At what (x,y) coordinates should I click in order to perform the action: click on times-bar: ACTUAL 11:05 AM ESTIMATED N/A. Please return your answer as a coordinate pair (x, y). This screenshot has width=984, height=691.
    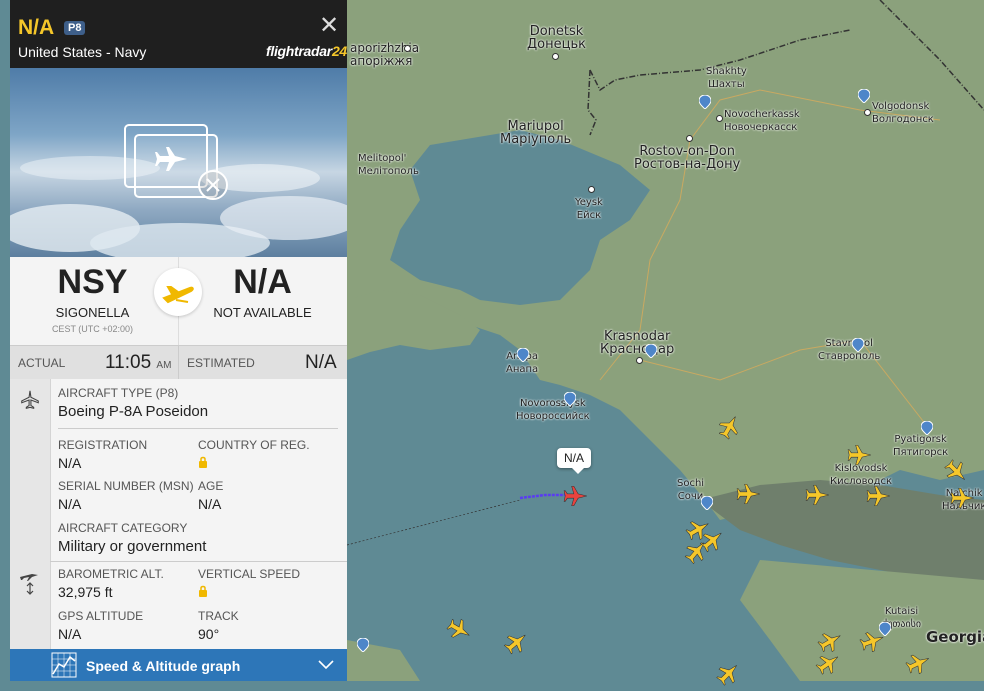
    Looking at the image, I should click on (178, 362).